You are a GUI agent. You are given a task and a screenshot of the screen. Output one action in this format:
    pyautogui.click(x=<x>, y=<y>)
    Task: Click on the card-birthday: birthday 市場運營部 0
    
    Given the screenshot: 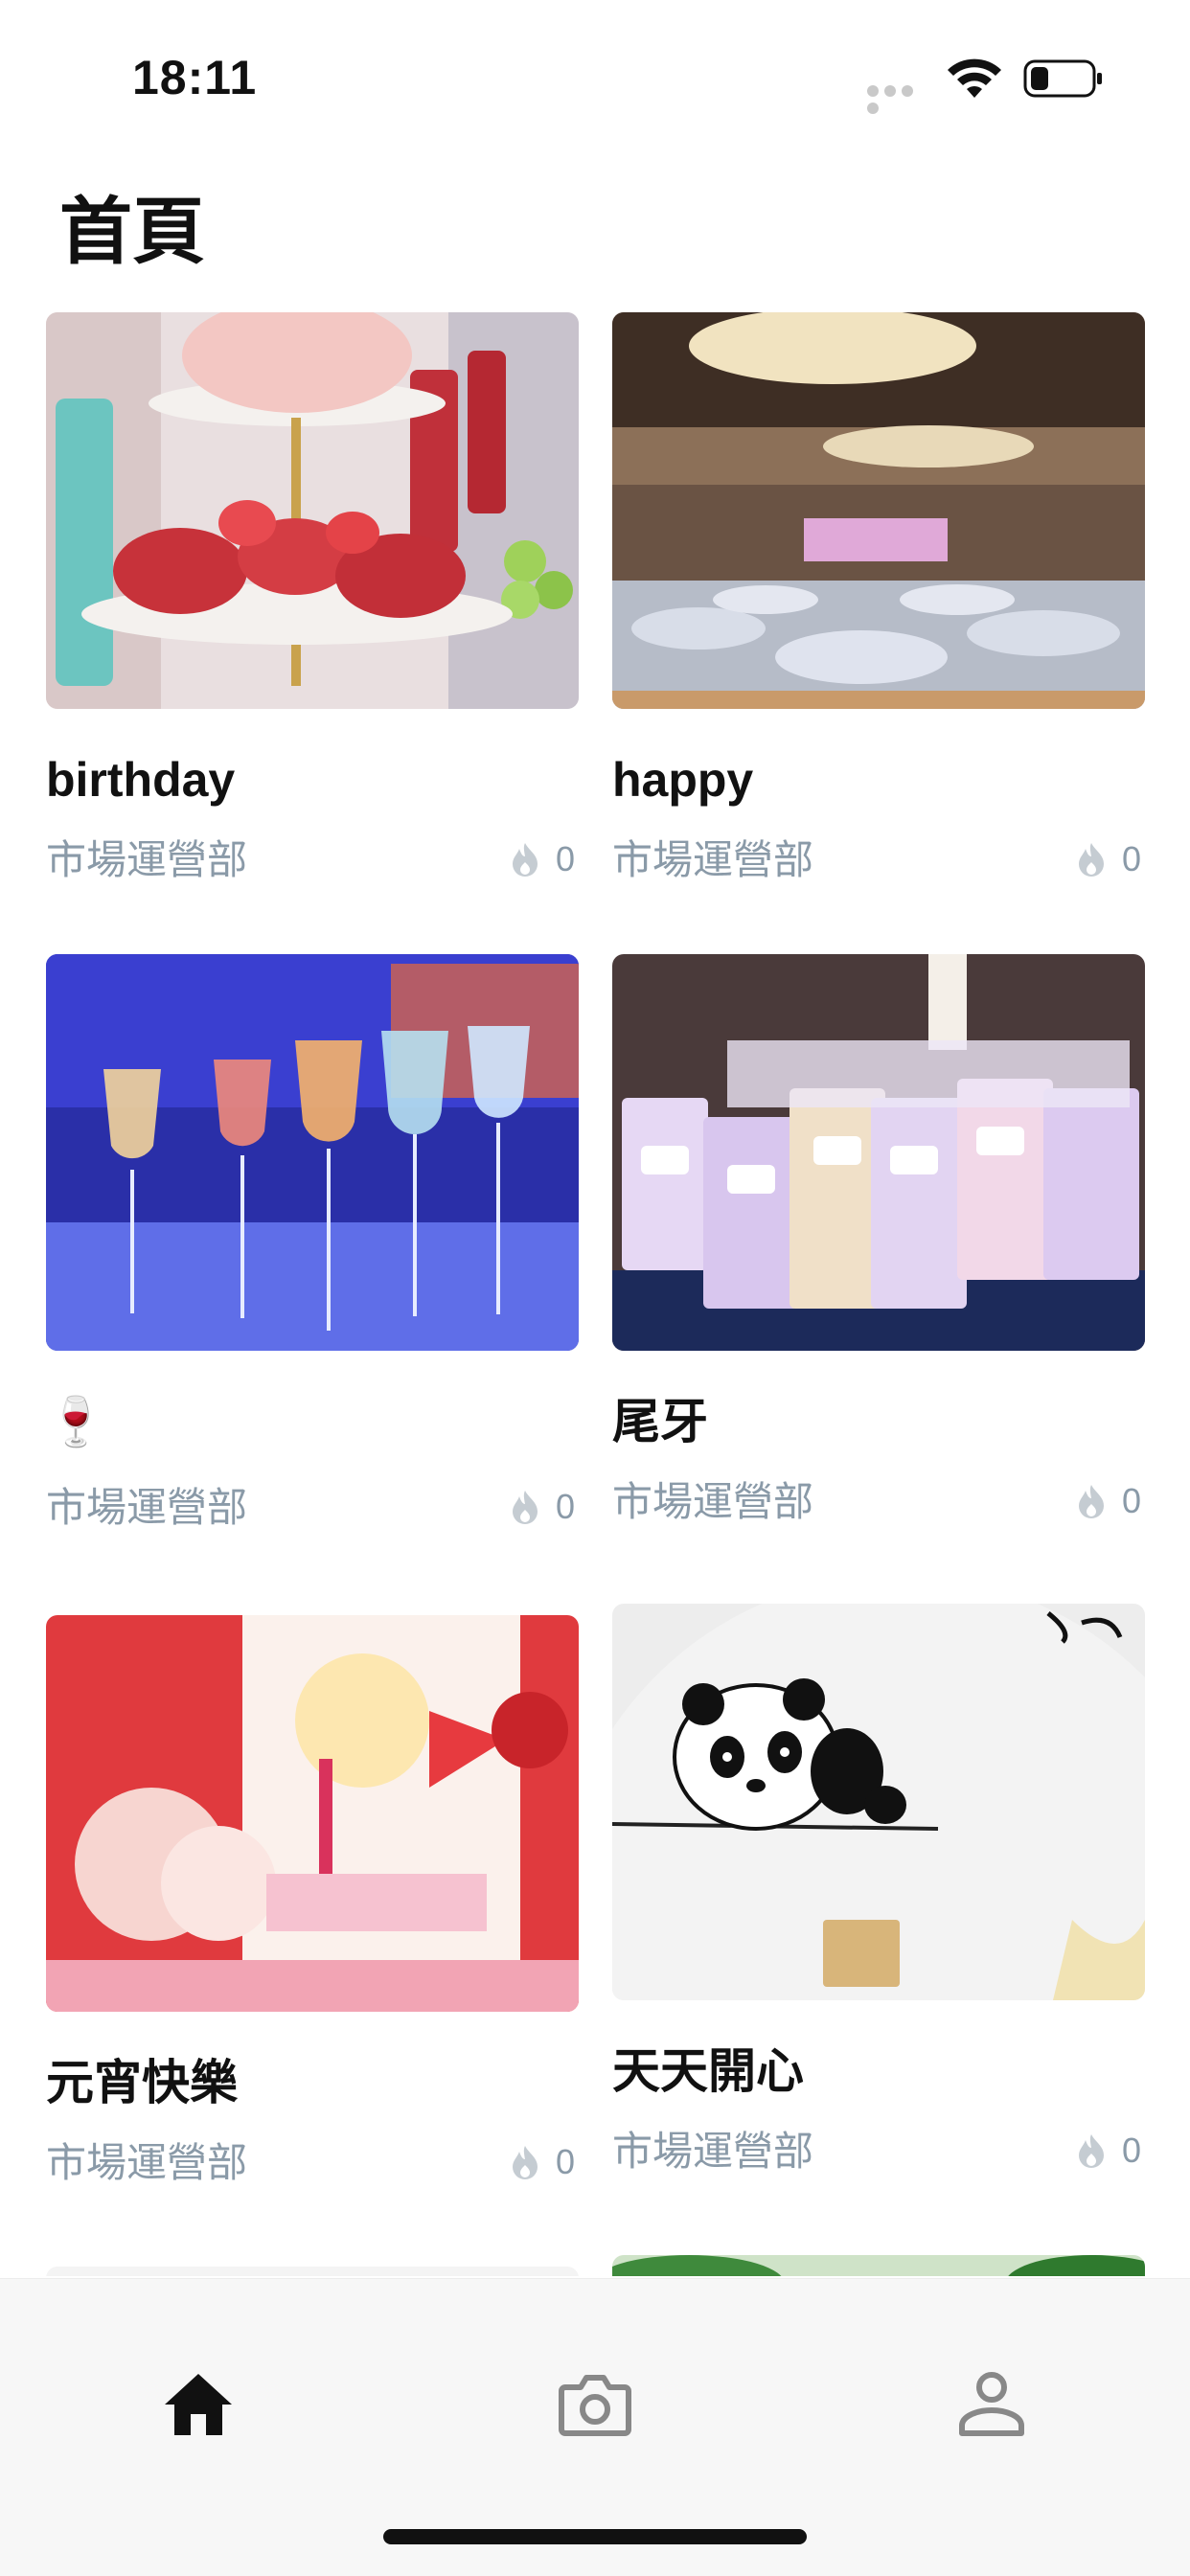 What is the action you would take?
    pyautogui.click(x=312, y=599)
    